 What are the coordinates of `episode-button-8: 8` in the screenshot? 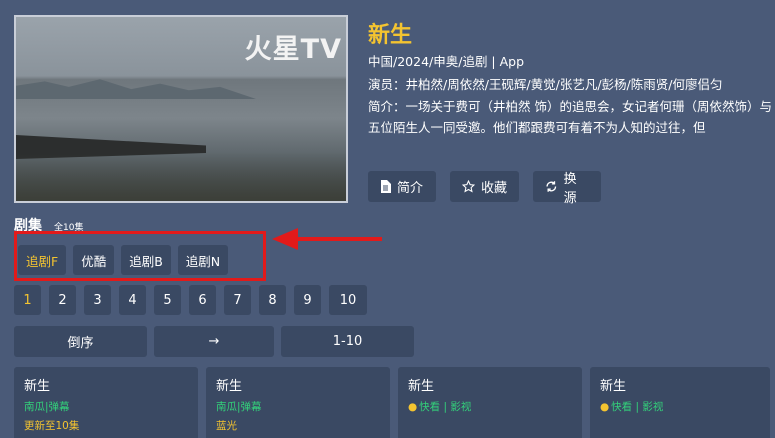 It's located at (272, 300).